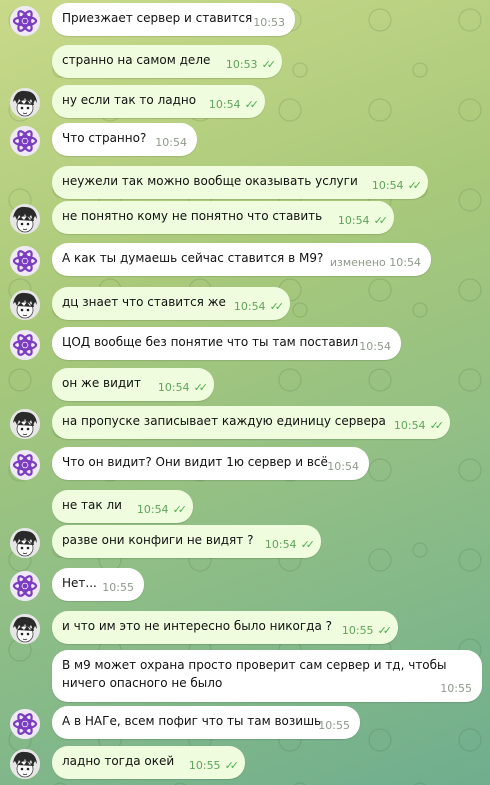 This screenshot has width=490, height=785. What do you see at coordinates (92, 505) in the screenshot?
I see `message-text: не так ли` at bounding box center [92, 505].